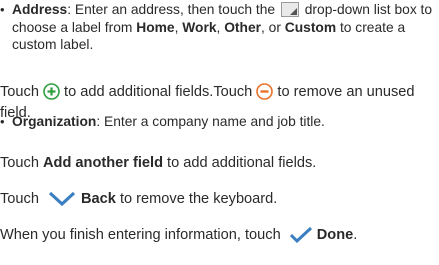 The height and width of the screenshot is (265, 439). What do you see at coordinates (310, 27) in the screenshot?
I see `label-custom: Custom` at bounding box center [310, 27].